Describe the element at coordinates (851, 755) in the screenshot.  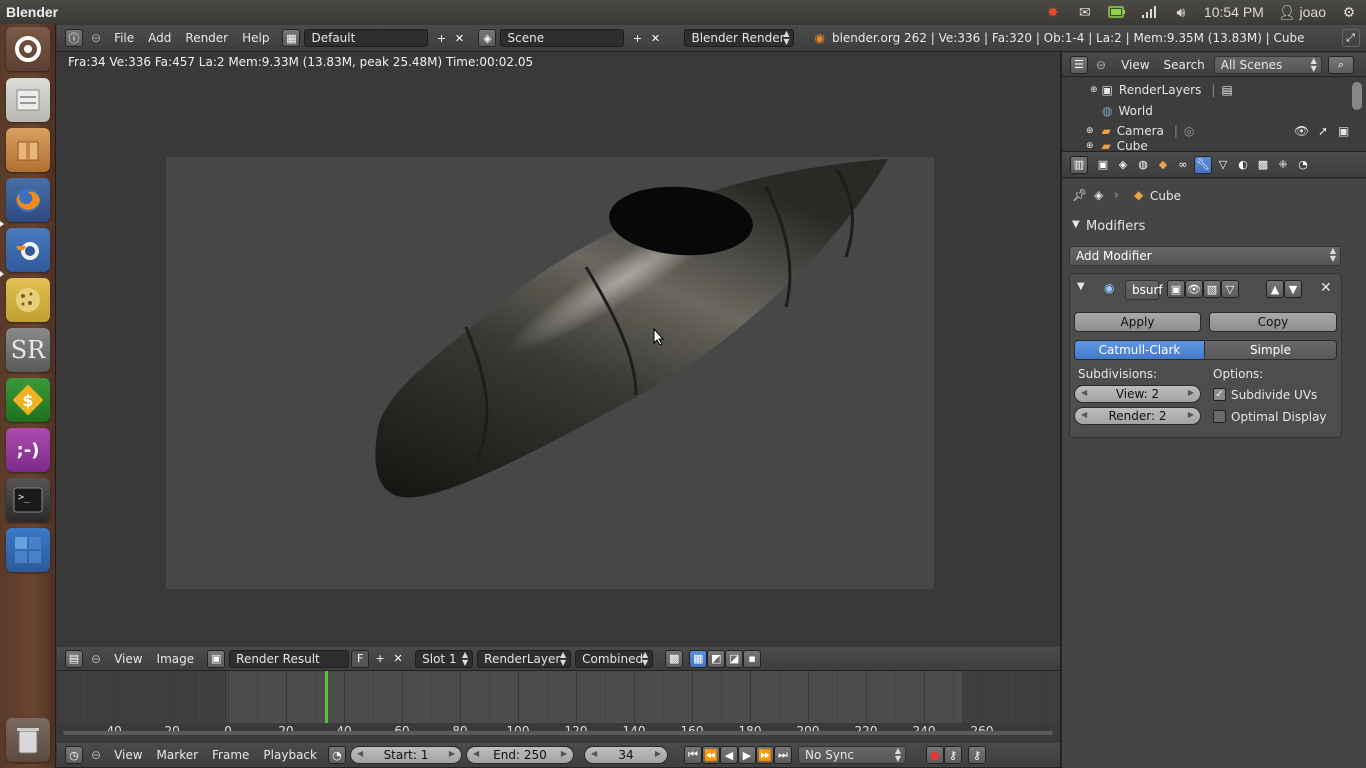
I see `sync-mode-select: No Sync ▲ ▼` at that location.